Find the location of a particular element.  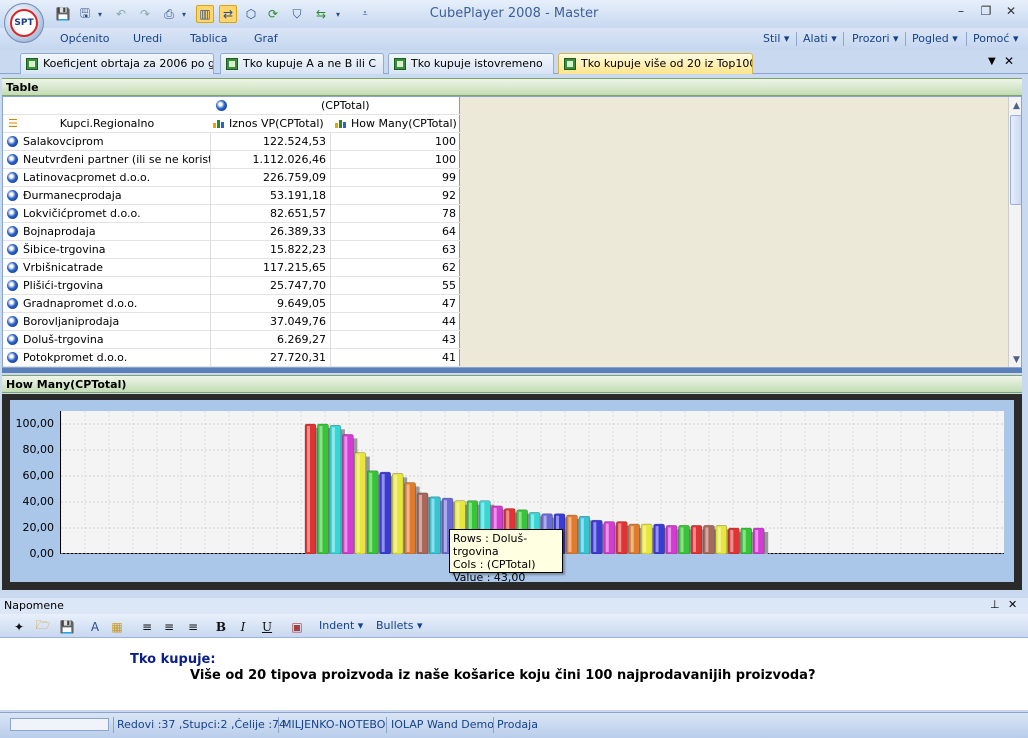

align-left-icon: ≡ is located at coordinates (147, 626).